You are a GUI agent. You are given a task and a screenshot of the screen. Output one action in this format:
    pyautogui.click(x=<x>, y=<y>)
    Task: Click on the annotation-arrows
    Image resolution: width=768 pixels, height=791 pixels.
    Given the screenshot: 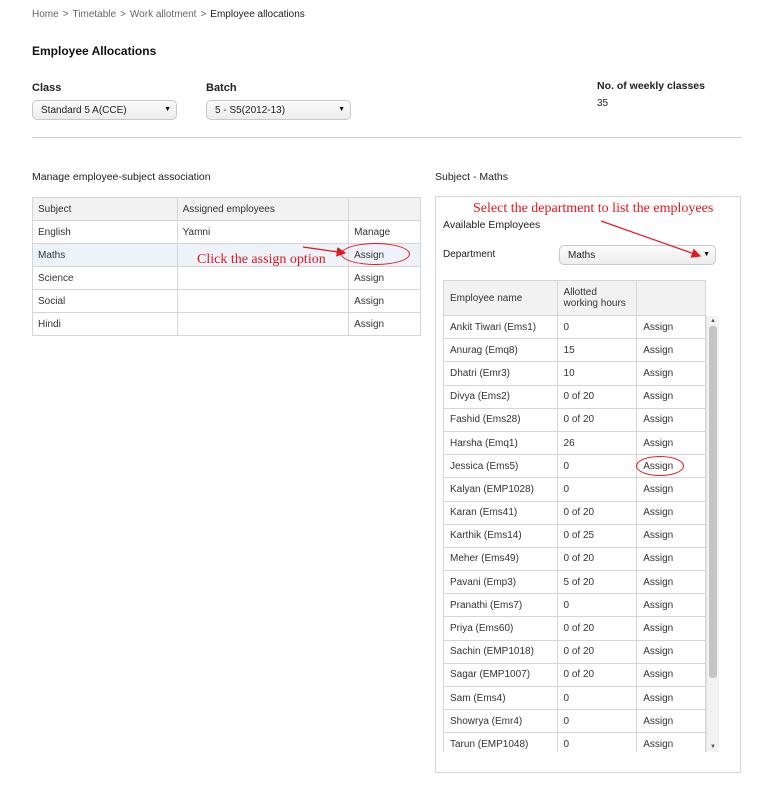 What is the action you would take?
    pyautogui.click(x=502, y=239)
    